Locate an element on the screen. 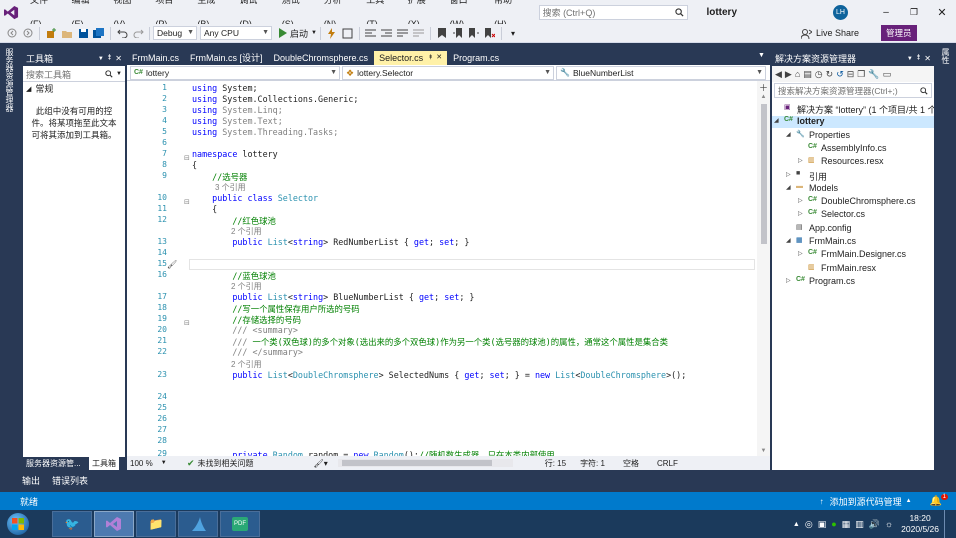 Image resolution: width=956 pixels, height=538 pixels. toolbox-search-input: 搜索工具箱 is located at coordinates (65, 74).